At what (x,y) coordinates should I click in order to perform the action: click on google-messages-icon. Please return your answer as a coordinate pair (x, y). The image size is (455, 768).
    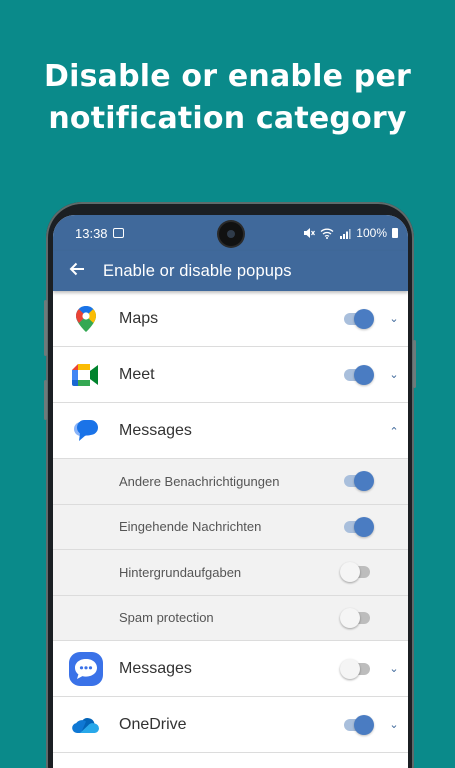
    Looking at the image, I should click on (86, 430).